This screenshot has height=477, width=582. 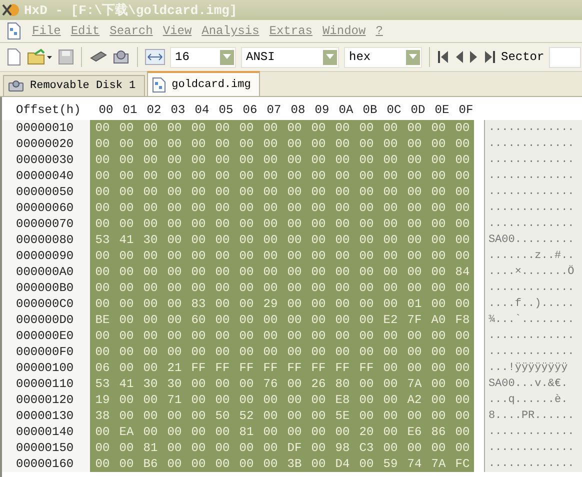 What do you see at coordinates (46, 464) in the screenshot?
I see `offset-cell: 00000160` at bounding box center [46, 464].